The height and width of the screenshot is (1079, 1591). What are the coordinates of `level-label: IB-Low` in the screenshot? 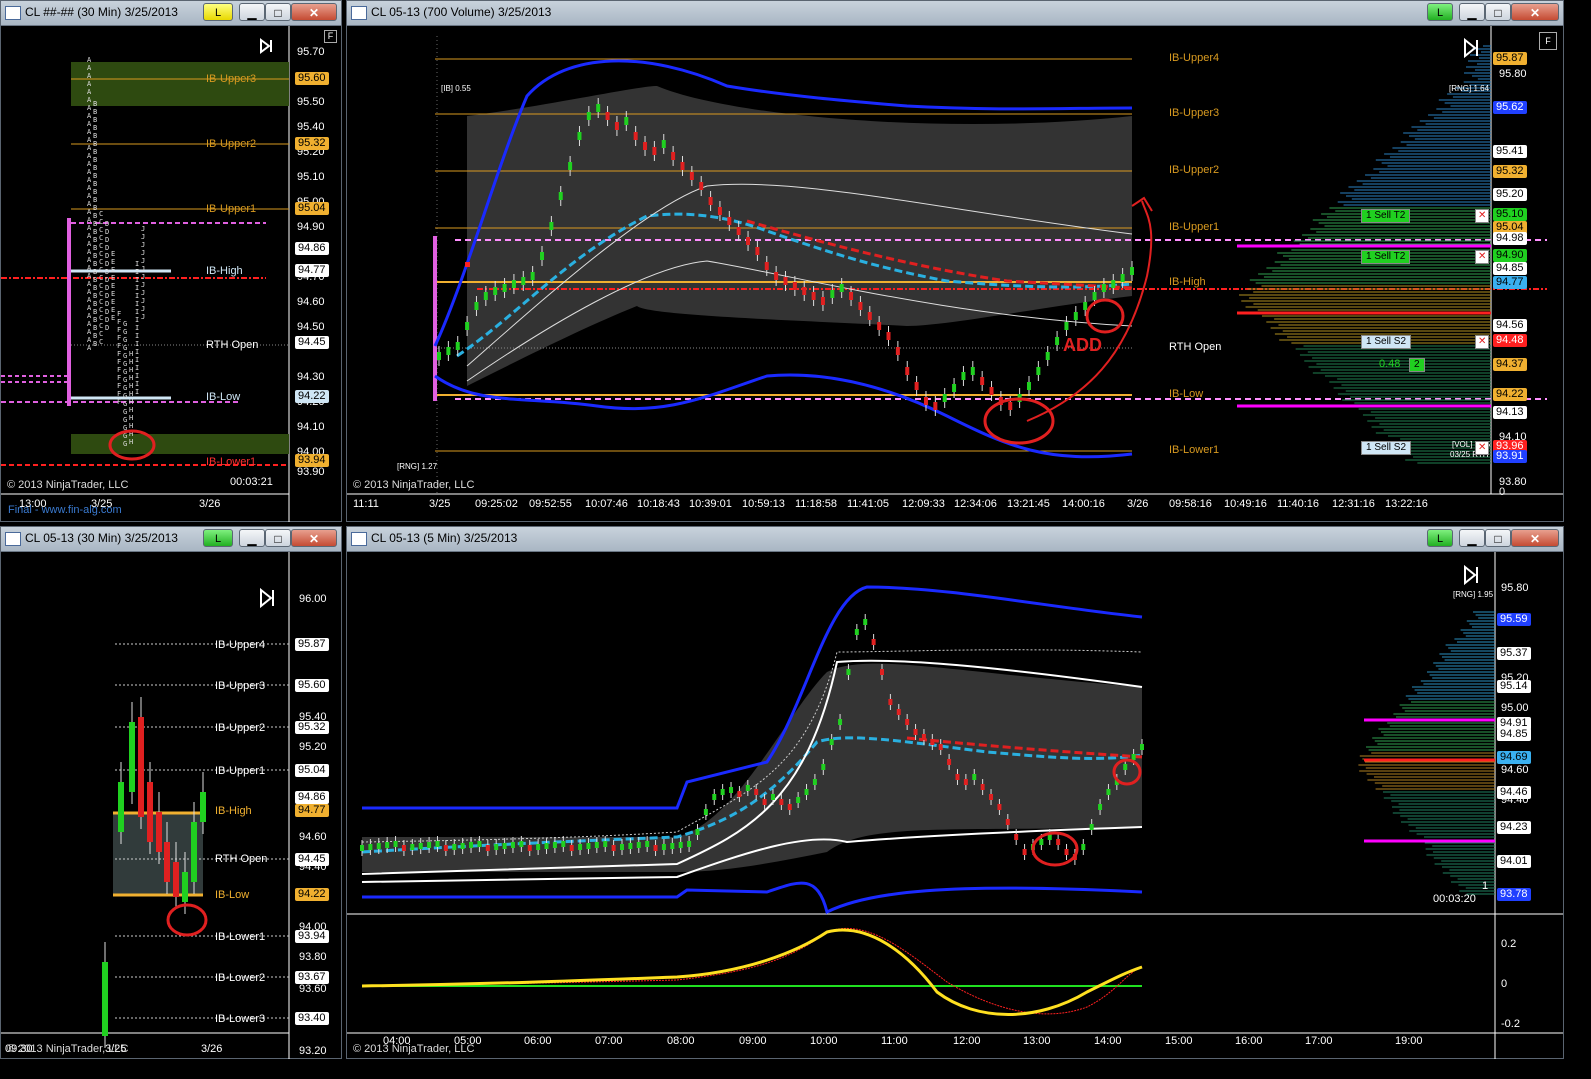 It's located at (223, 397).